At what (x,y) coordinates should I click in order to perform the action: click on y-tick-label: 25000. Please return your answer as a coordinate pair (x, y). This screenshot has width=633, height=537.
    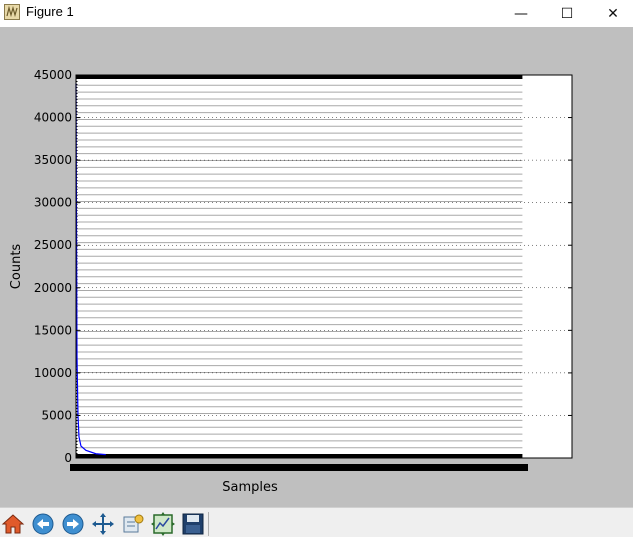
    Looking at the image, I should click on (53, 245).